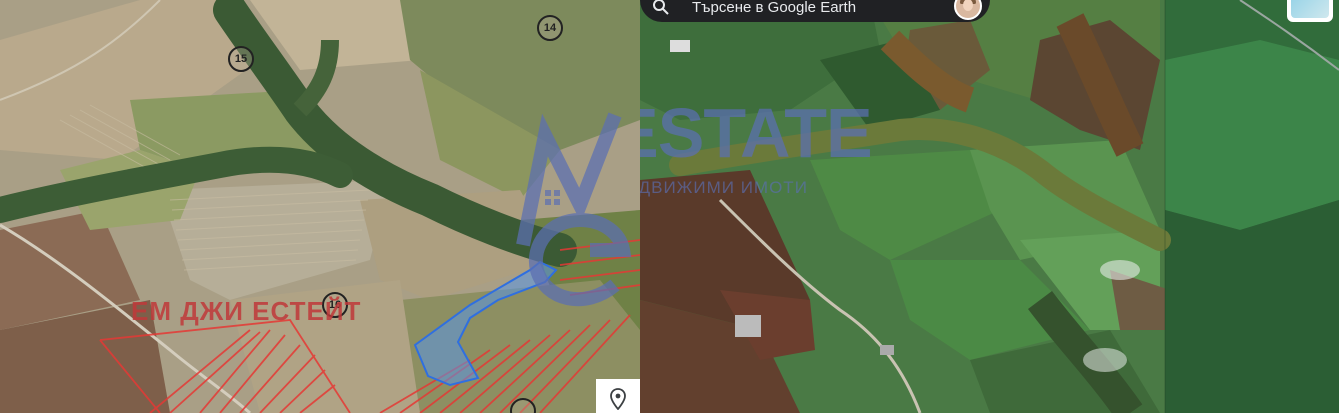  I want to click on location-pin-icon, so click(618, 399).